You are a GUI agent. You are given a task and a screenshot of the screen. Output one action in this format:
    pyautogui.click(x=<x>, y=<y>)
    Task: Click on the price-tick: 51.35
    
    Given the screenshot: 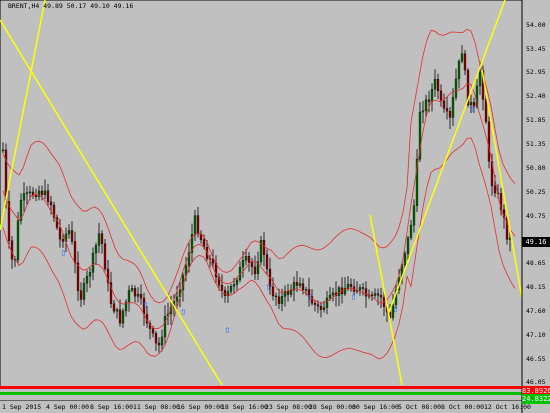 What is the action you would take?
    pyautogui.click(x=536, y=144)
    